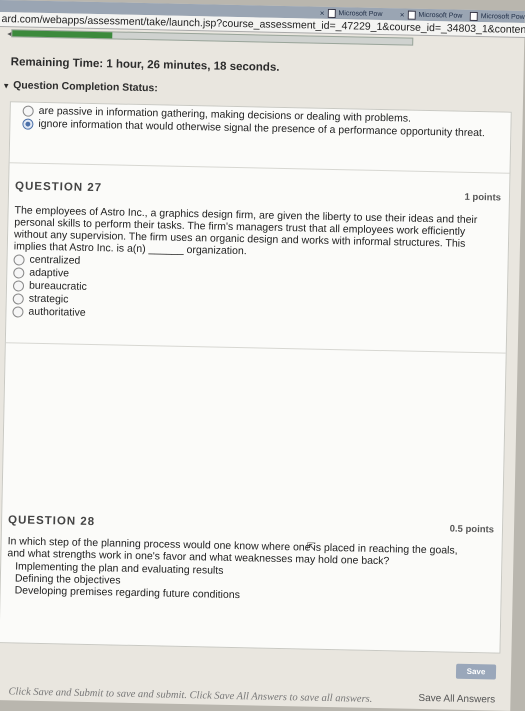 The height and width of the screenshot is (711, 525). I want to click on answer-option: bureaucratic, so click(49, 286).